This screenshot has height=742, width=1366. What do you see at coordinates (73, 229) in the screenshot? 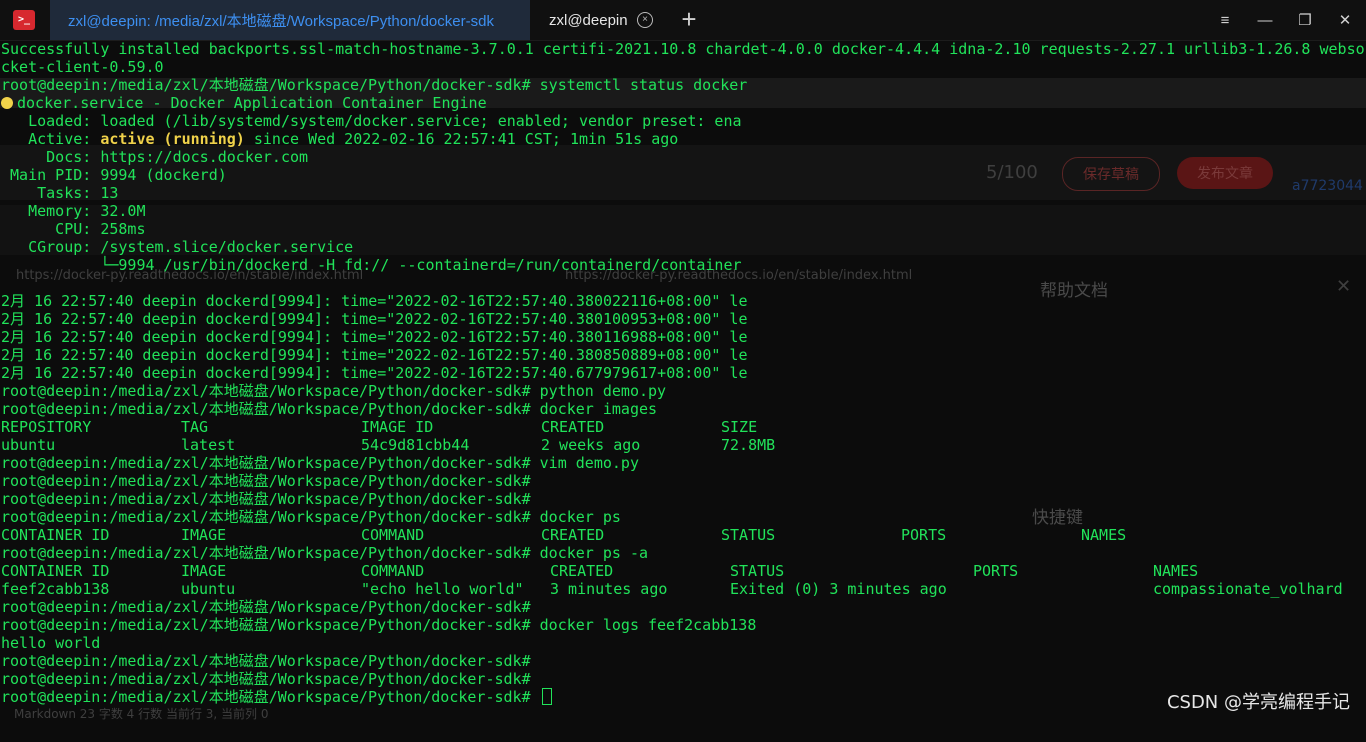
I see `terminal-line: CPU: 258ms` at bounding box center [73, 229].